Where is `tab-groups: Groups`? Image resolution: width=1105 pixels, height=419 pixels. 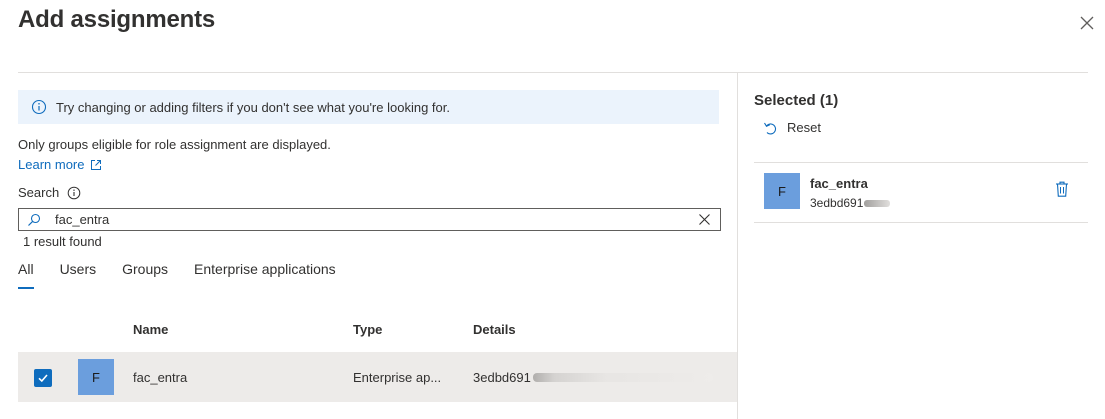 tab-groups: Groups is located at coordinates (145, 275).